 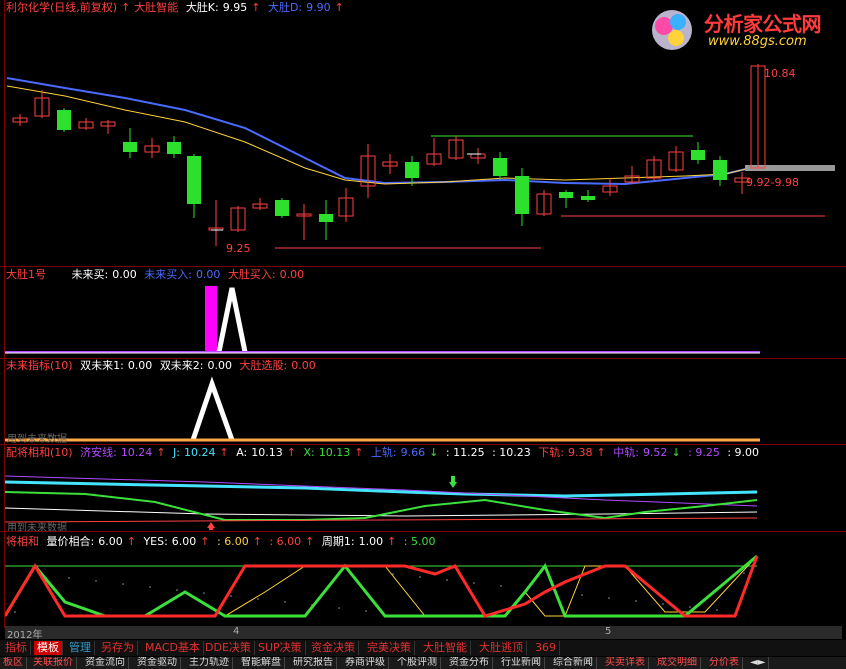 What do you see at coordinates (90, 274) in the screenshot?
I see `p1-a-label: 未来买:` at bounding box center [90, 274].